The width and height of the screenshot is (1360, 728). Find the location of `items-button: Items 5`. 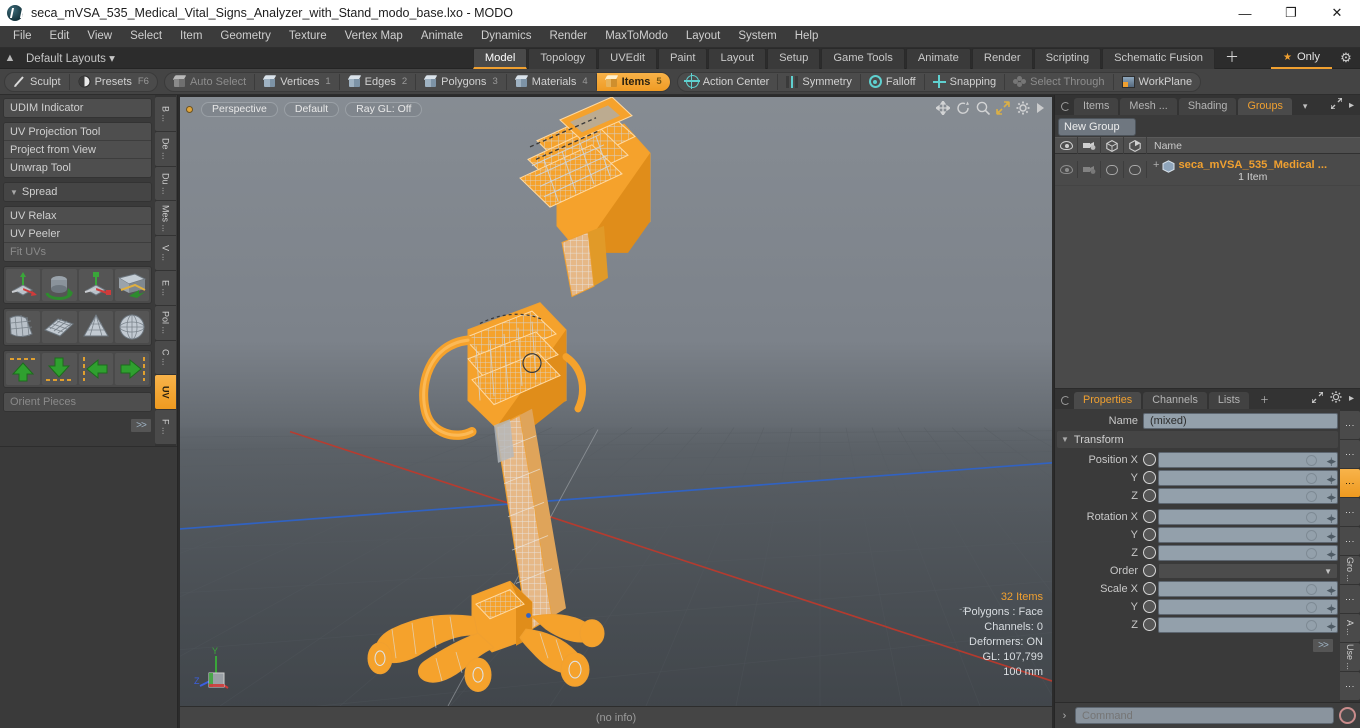

items-button: Items 5 is located at coordinates (633, 81).